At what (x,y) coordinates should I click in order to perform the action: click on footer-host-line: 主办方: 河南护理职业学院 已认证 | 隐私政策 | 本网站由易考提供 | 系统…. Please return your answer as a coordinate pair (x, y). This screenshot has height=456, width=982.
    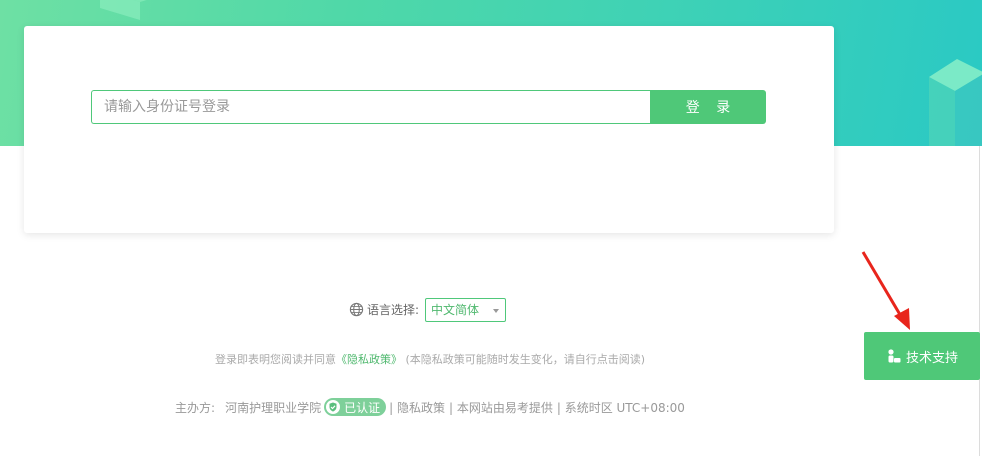
    Looking at the image, I should click on (430, 407).